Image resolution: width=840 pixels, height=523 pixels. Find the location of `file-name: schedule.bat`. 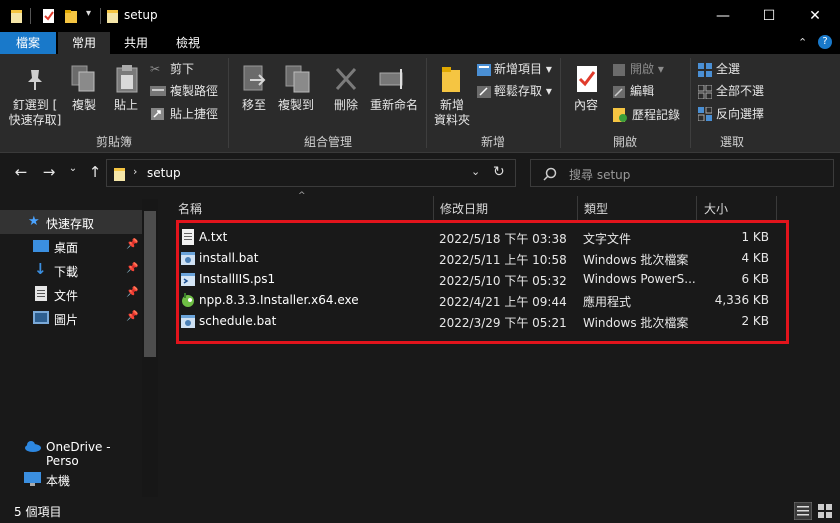

file-name: schedule.bat is located at coordinates (238, 321).